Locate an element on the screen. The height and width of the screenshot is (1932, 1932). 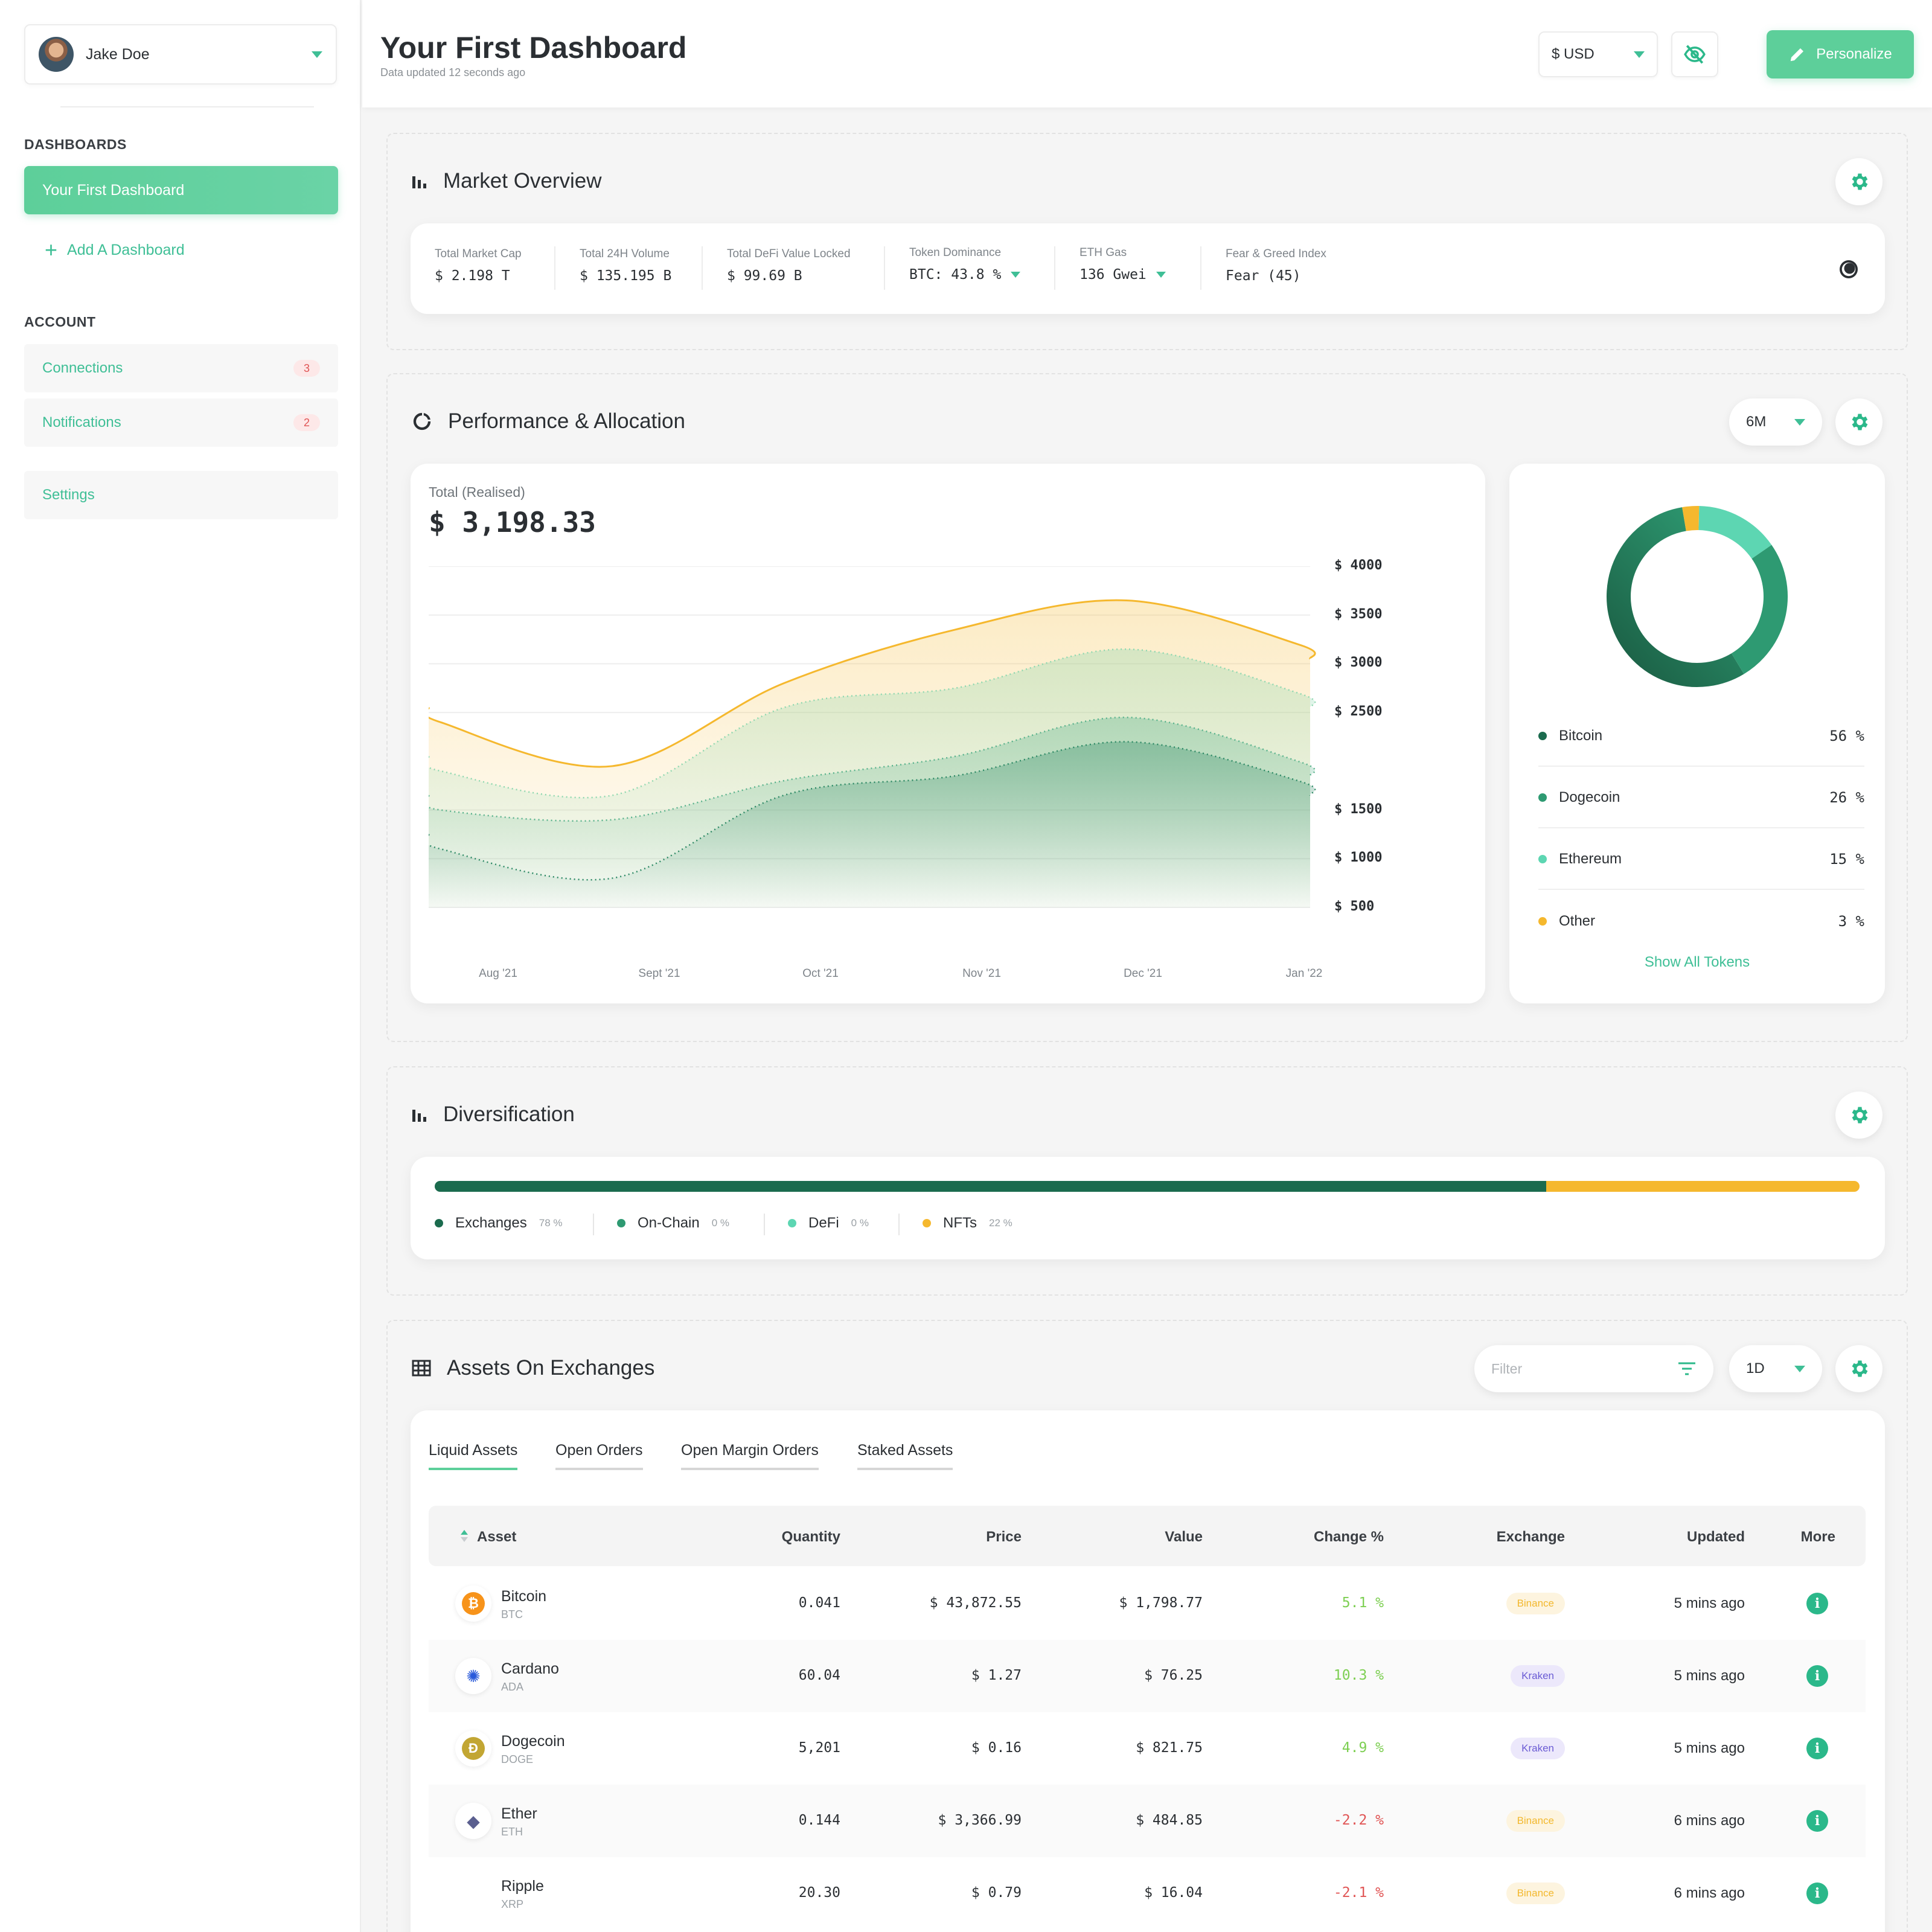
assets-period-select: 1D is located at coordinates (1775, 1369).